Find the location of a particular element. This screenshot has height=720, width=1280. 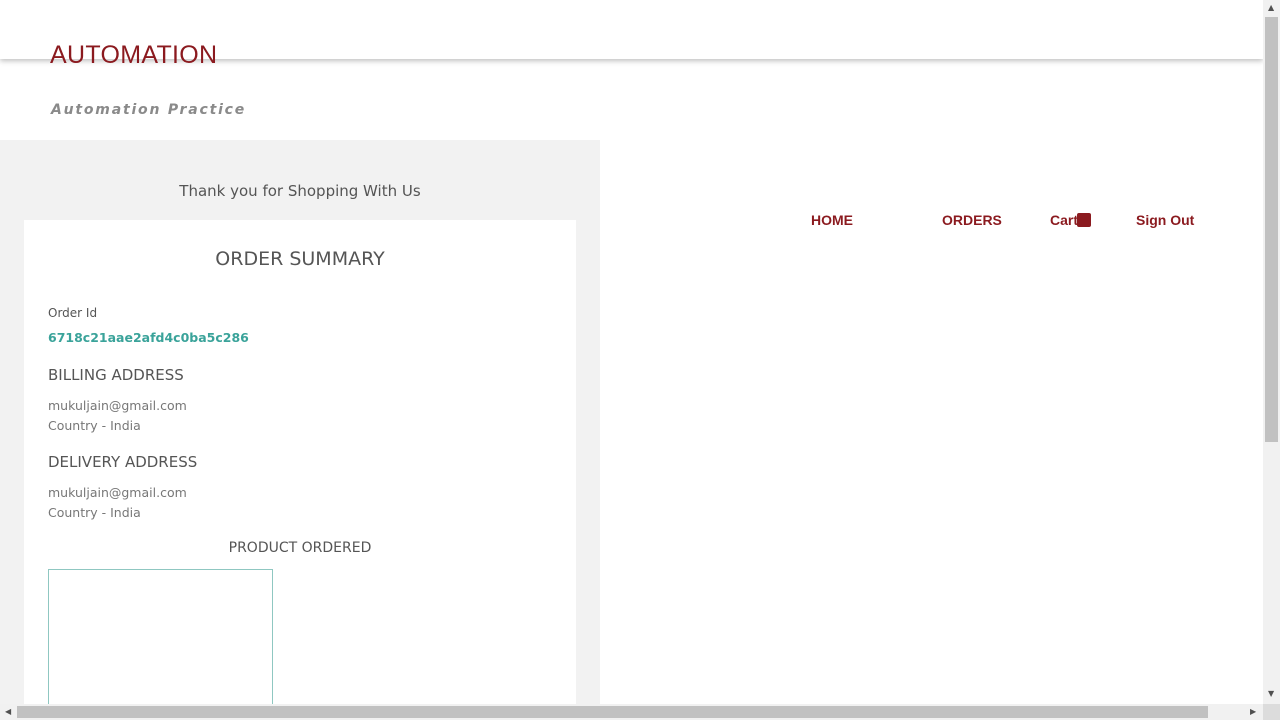

thank-you-message: Thank you for Shopping With Us is located at coordinates (300, 191).